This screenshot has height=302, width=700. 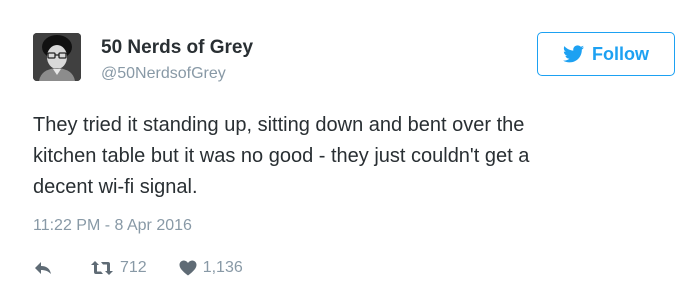 I want to click on retweet-icon, so click(x=102, y=268).